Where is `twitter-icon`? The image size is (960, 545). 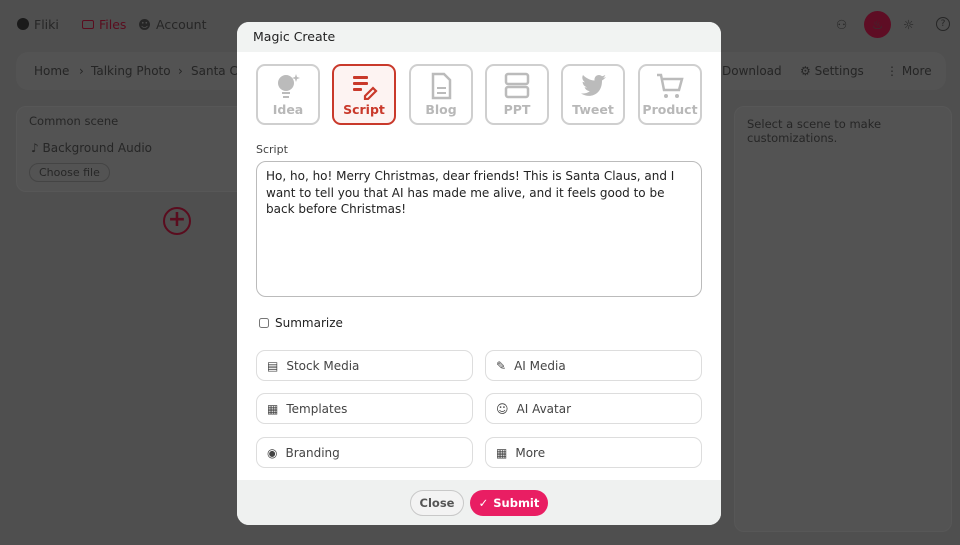
twitter-icon is located at coordinates (593, 85).